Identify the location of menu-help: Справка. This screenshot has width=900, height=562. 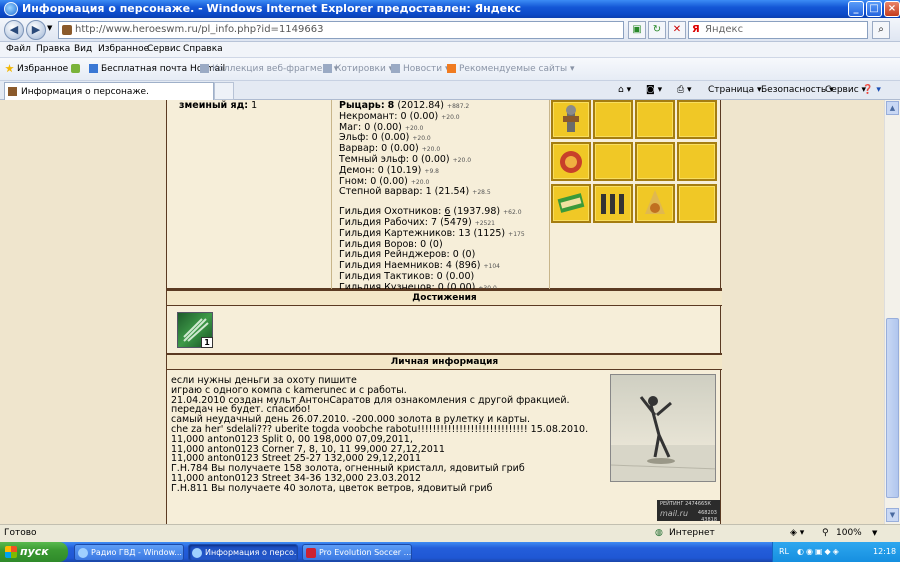
(203, 49).